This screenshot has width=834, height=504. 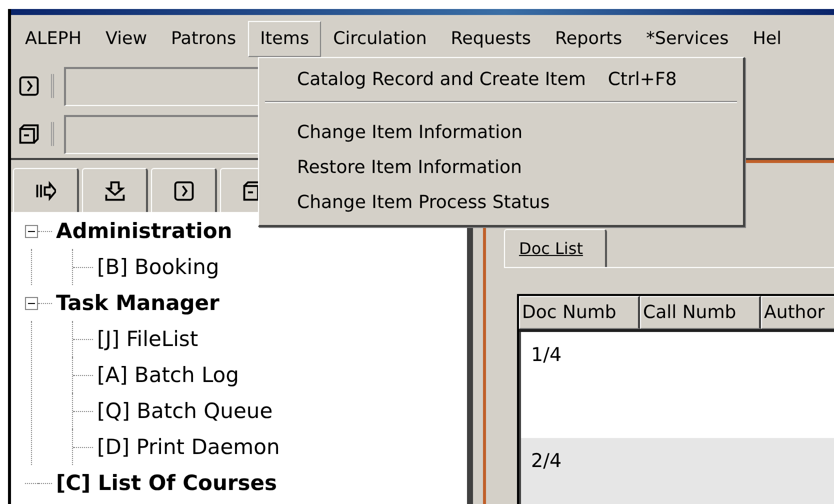 What do you see at coordinates (579, 312) in the screenshot?
I see `column-header: Doc Numb` at bounding box center [579, 312].